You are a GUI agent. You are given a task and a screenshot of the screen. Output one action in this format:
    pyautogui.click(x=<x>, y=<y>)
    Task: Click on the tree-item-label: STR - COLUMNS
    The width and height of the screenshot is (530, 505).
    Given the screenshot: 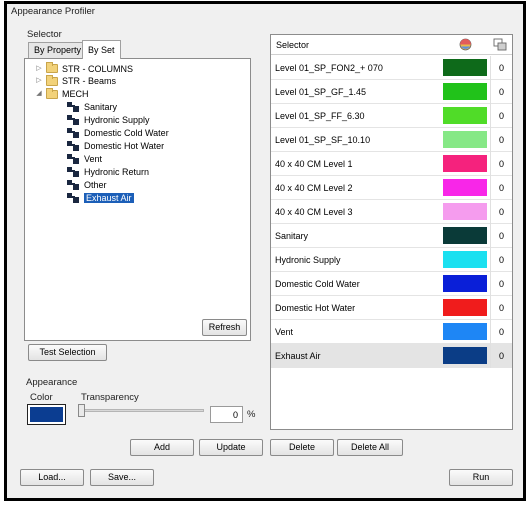 What is the action you would take?
    pyautogui.click(x=98, y=68)
    